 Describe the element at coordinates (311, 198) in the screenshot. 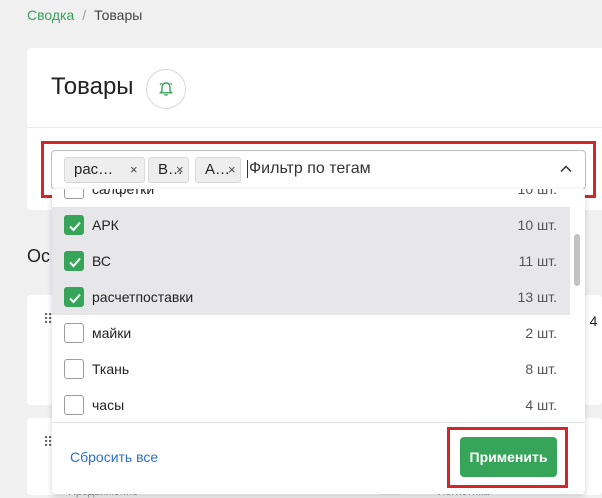

I see `tag-option: салфетки 10 шт.` at that location.